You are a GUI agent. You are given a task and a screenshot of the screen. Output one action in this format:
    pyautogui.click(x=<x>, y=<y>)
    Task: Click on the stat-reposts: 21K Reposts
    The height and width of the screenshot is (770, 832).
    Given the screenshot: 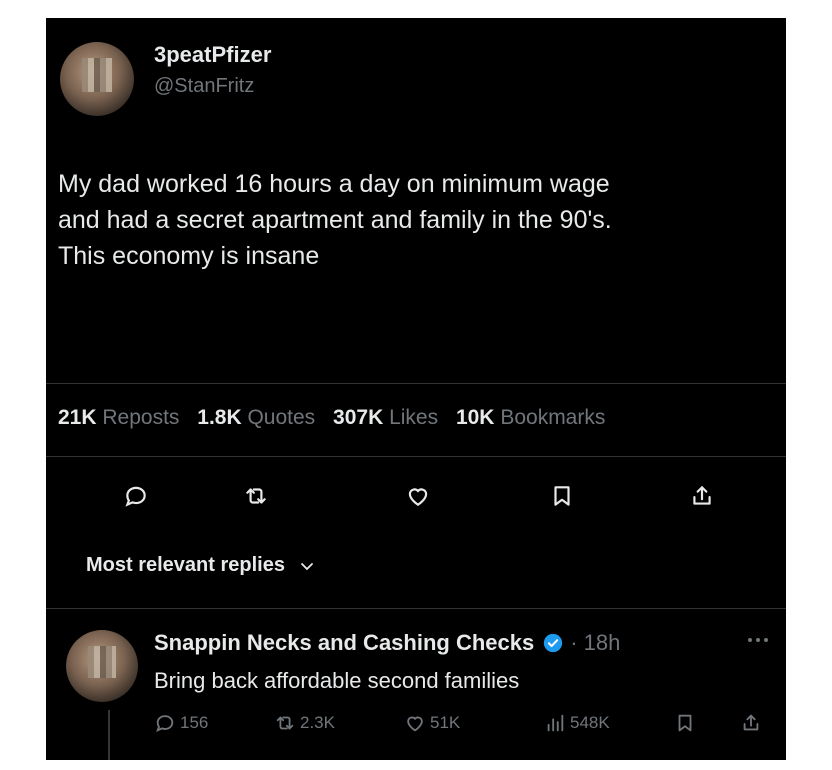 What is the action you would take?
    pyautogui.click(x=124, y=417)
    